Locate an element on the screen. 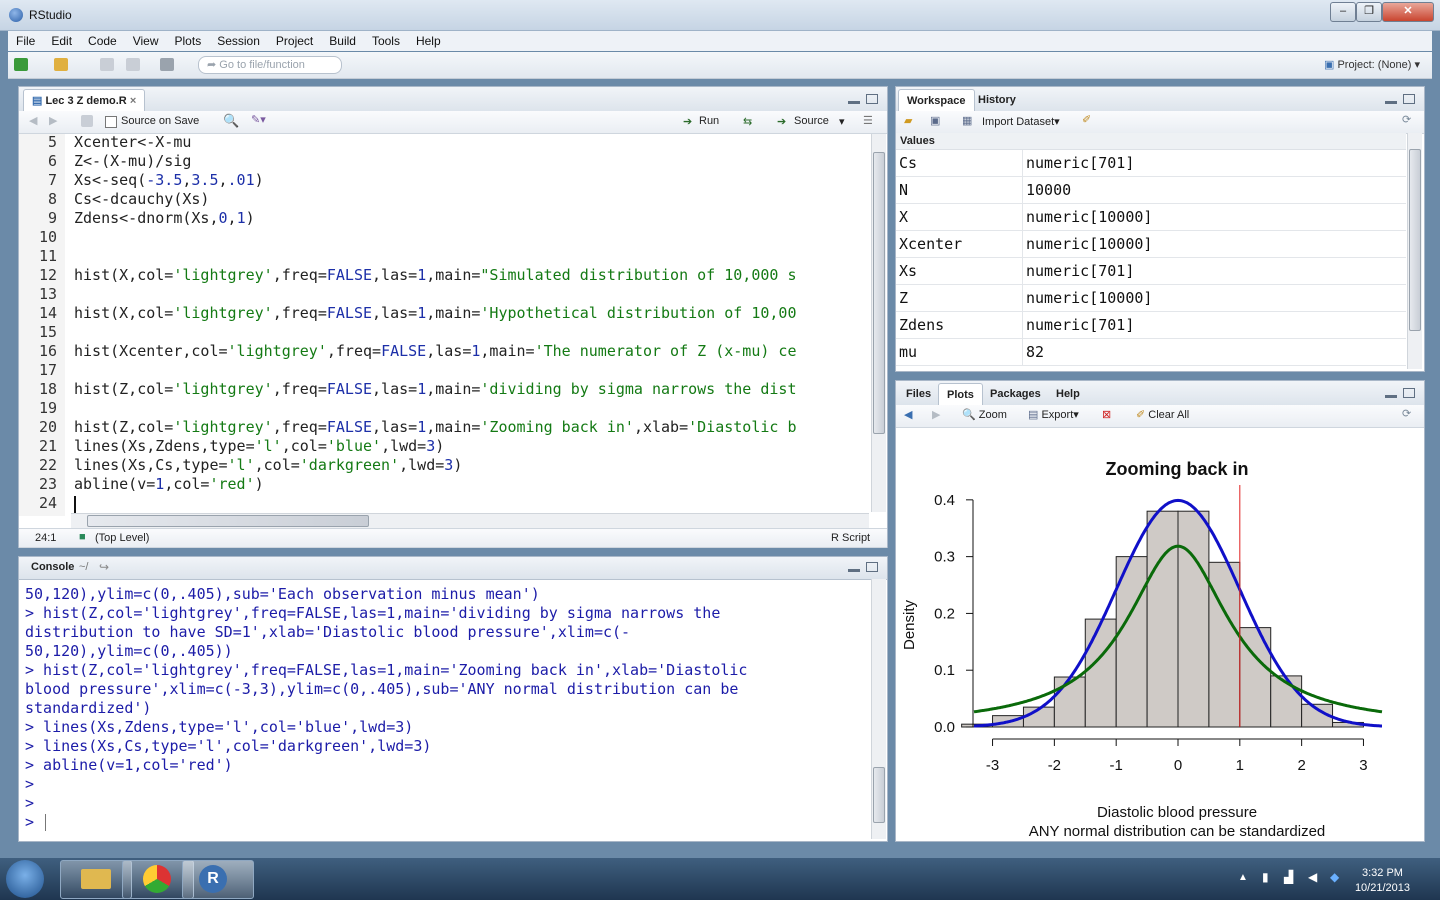 The height and width of the screenshot is (900, 1440). menu-edit: Edit is located at coordinates (61, 40).